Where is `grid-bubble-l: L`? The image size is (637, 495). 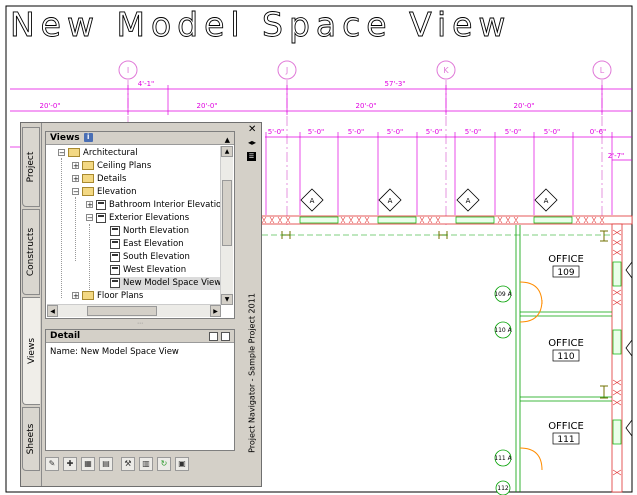
grid-bubble-l: L is located at coordinates (602, 70).